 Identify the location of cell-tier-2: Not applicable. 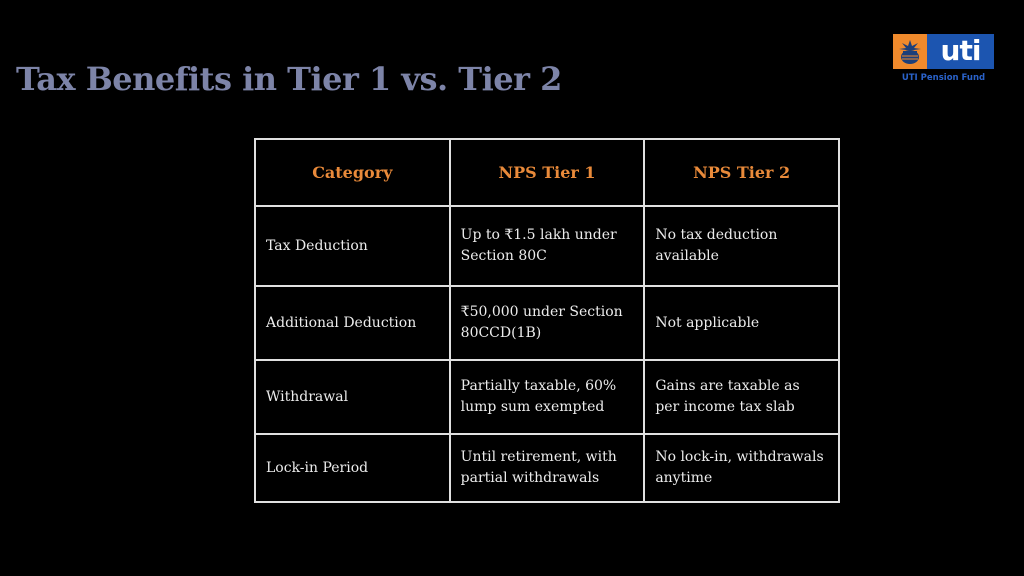
(741, 323).